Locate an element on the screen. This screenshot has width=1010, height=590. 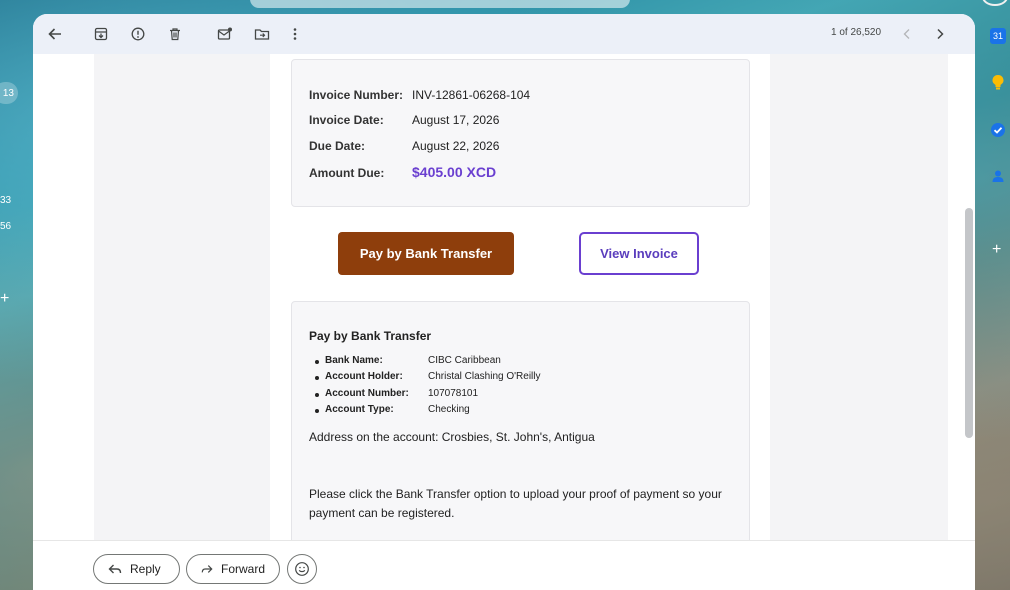
account-holder-label: Account Holder: is located at coordinates (364, 377).